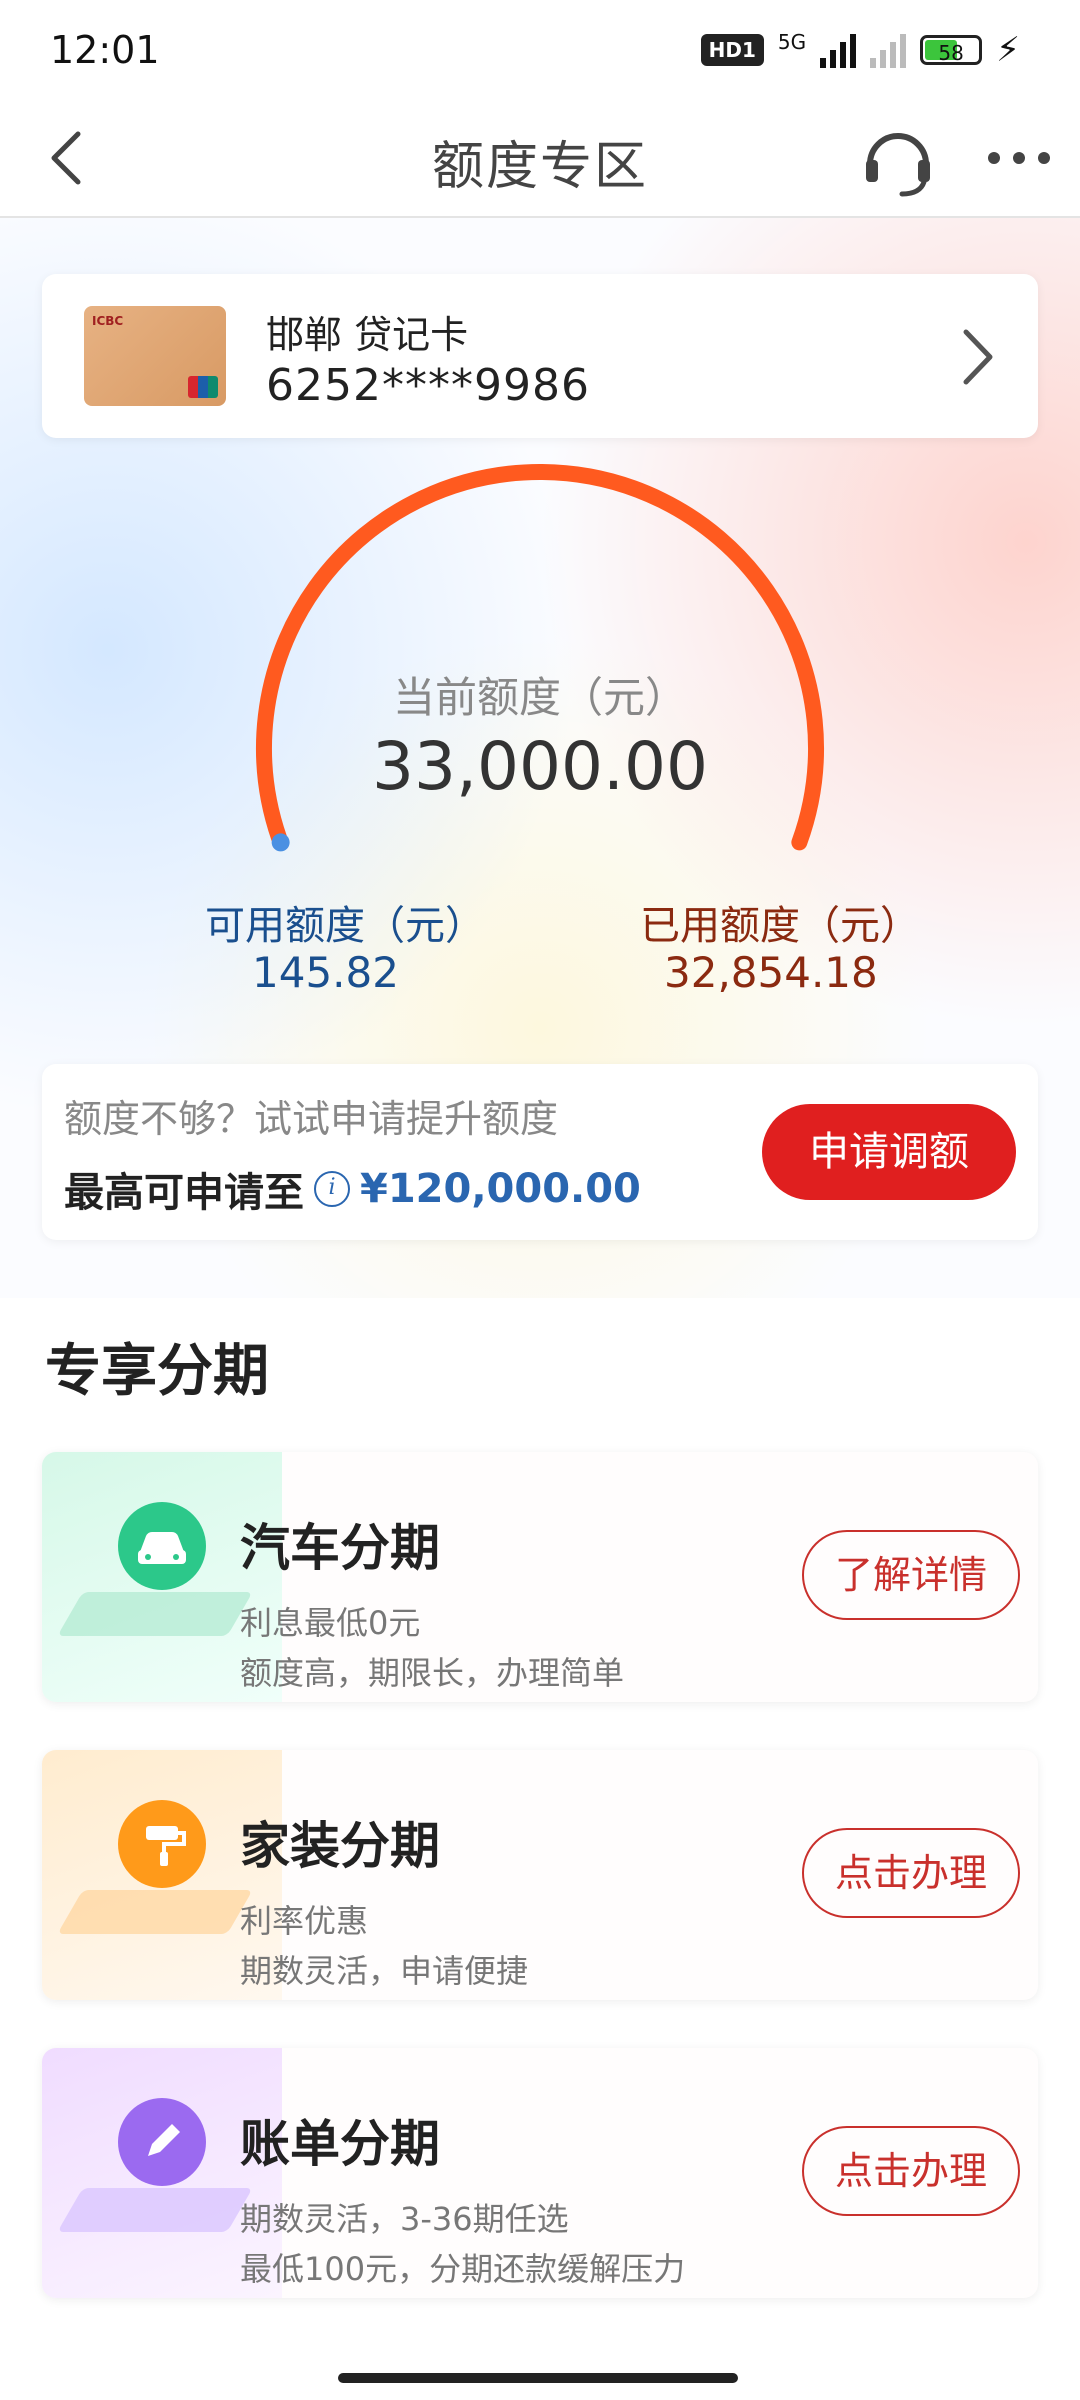 This screenshot has width=1080, height=2400. What do you see at coordinates (780, 926) in the screenshot?
I see `used-limit-label: 已用额度（元）` at bounding box center [780, 926].